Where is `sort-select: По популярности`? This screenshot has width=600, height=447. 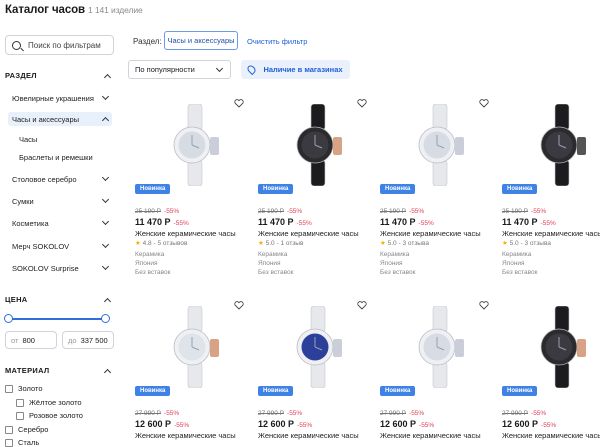 sort-select: По популярности is located at coordinates (179, 69).